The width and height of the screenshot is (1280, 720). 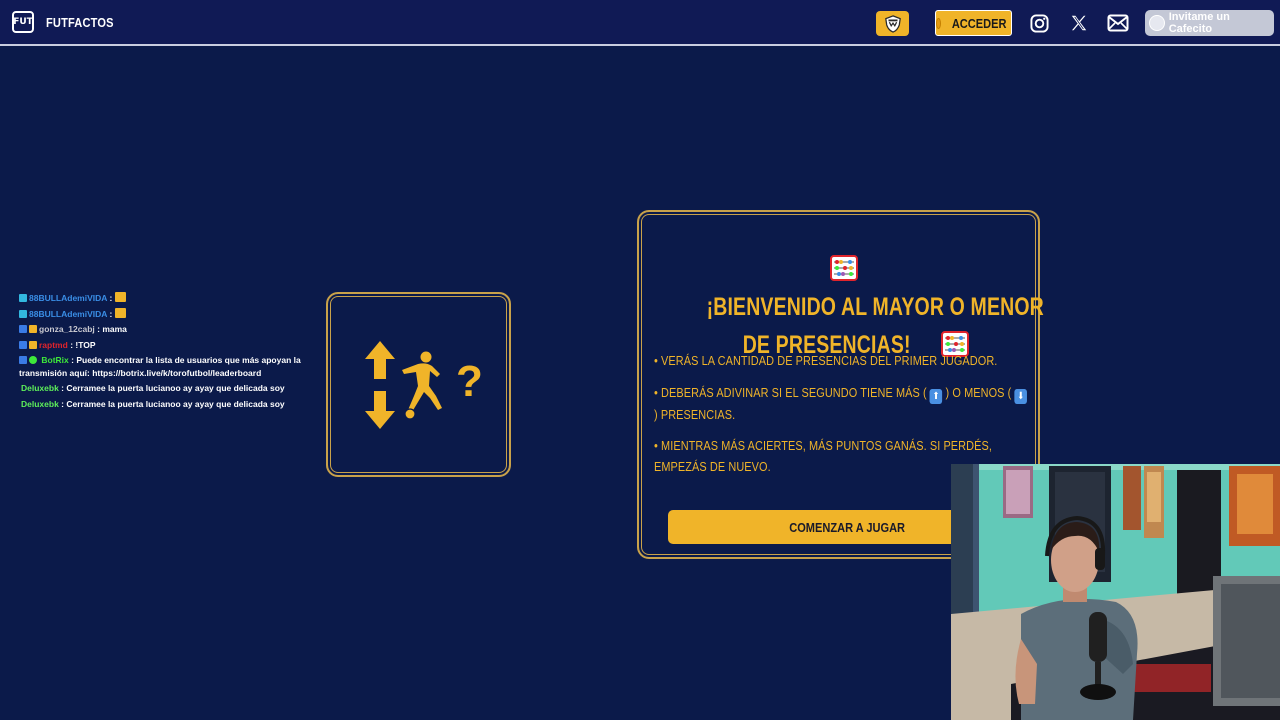 What do you see at coordinates (978, 392) in the screenshot?
I see `rule-2-text-b: ) O MENOS (` at bounding box center [978, 392].